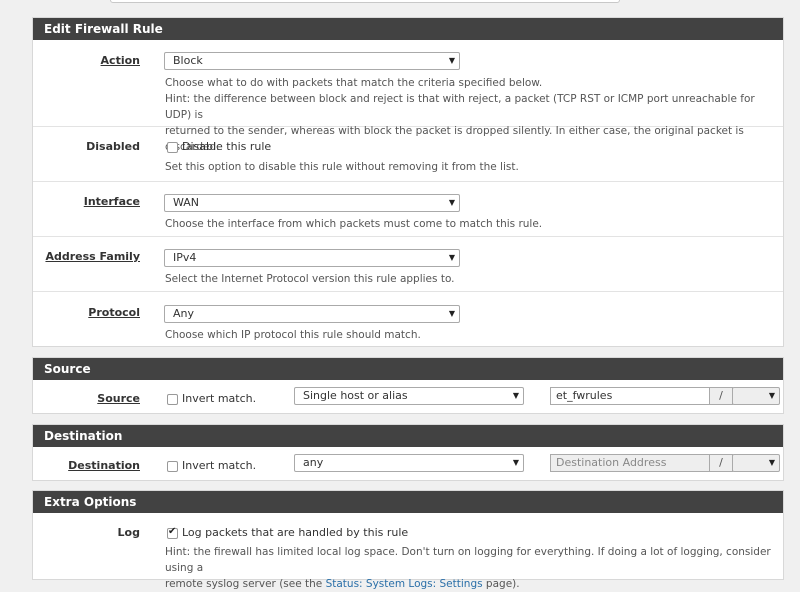 The image size is (800, 592). Describe the element at coordinates (118, 398) in the screenshot. I see `source-label: Source` at that location.